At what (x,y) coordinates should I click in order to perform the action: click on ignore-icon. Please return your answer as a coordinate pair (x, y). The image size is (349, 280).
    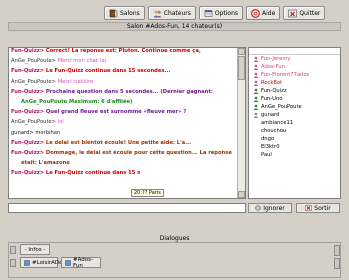
    Looking at the image, I should click on (258, 208).